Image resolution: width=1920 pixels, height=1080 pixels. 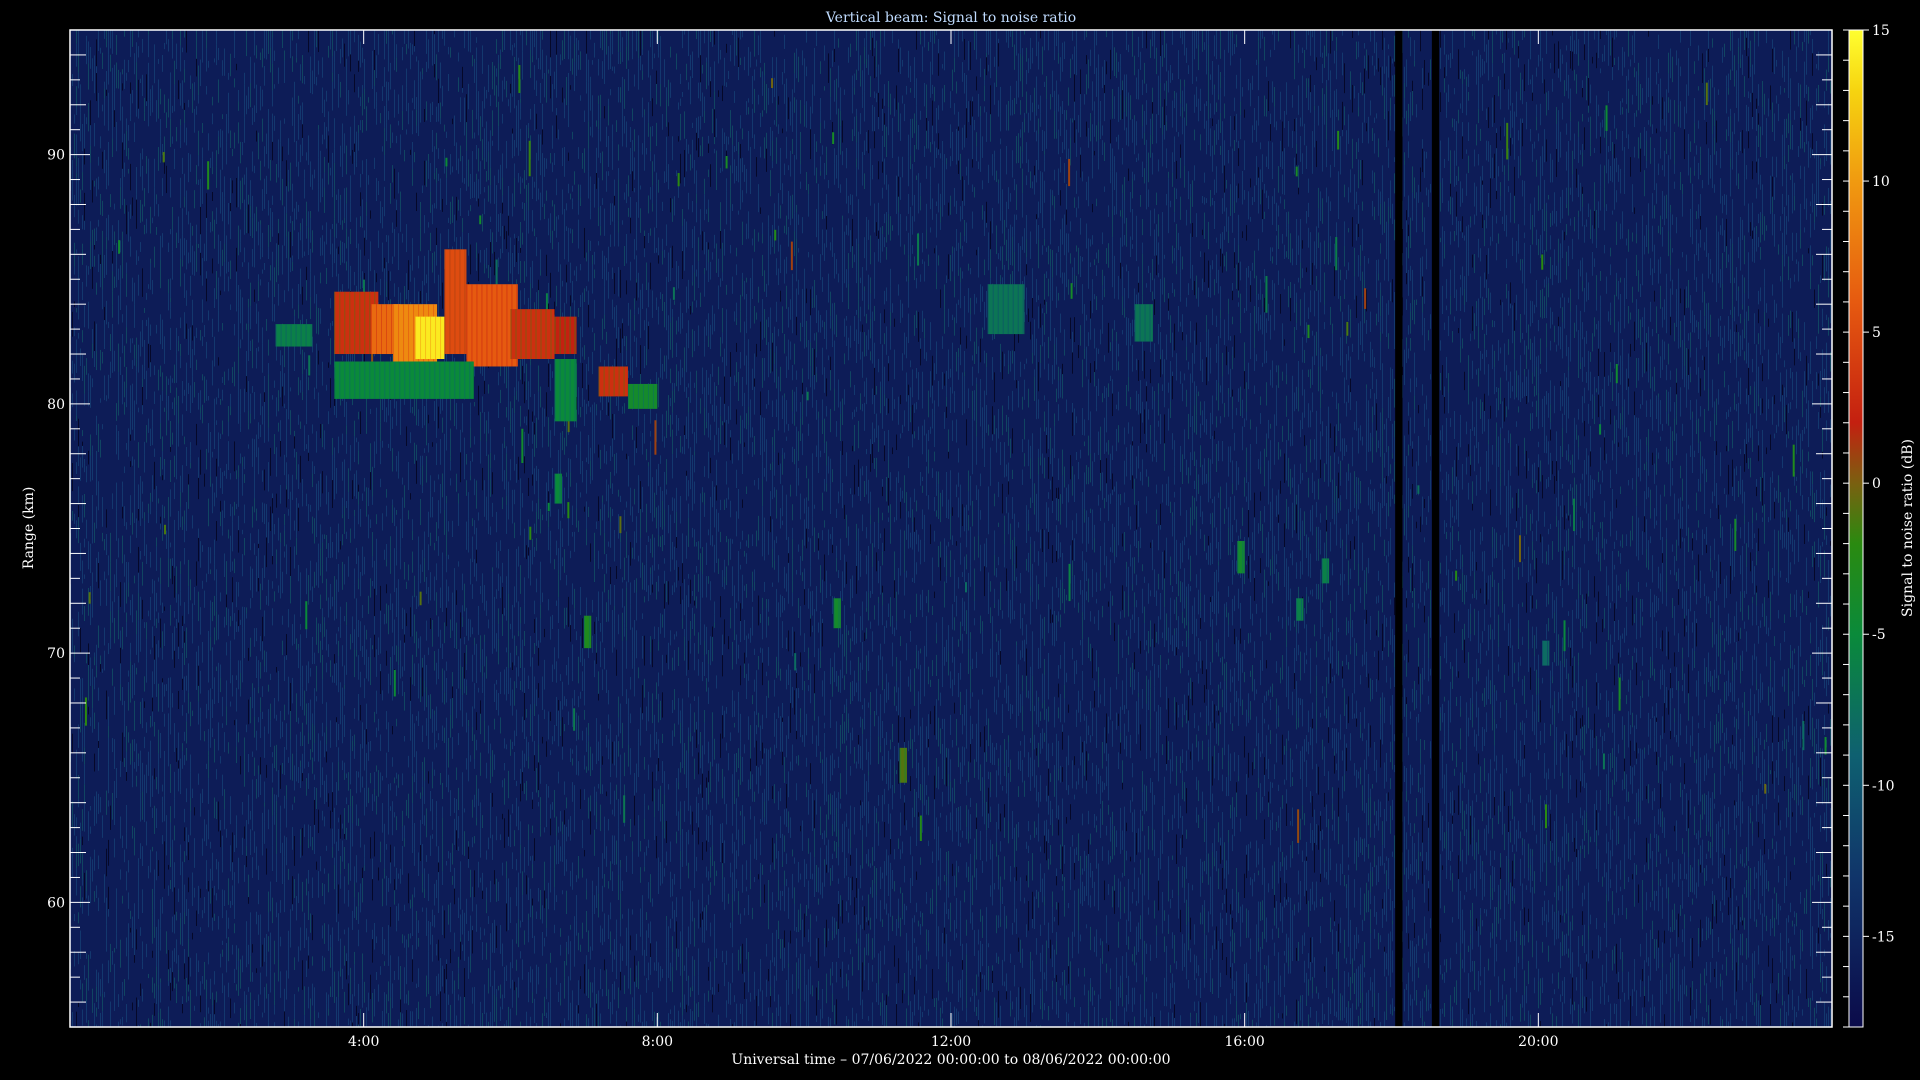 I want to click on y-tick-label: 70, so click(x=56, y=654).